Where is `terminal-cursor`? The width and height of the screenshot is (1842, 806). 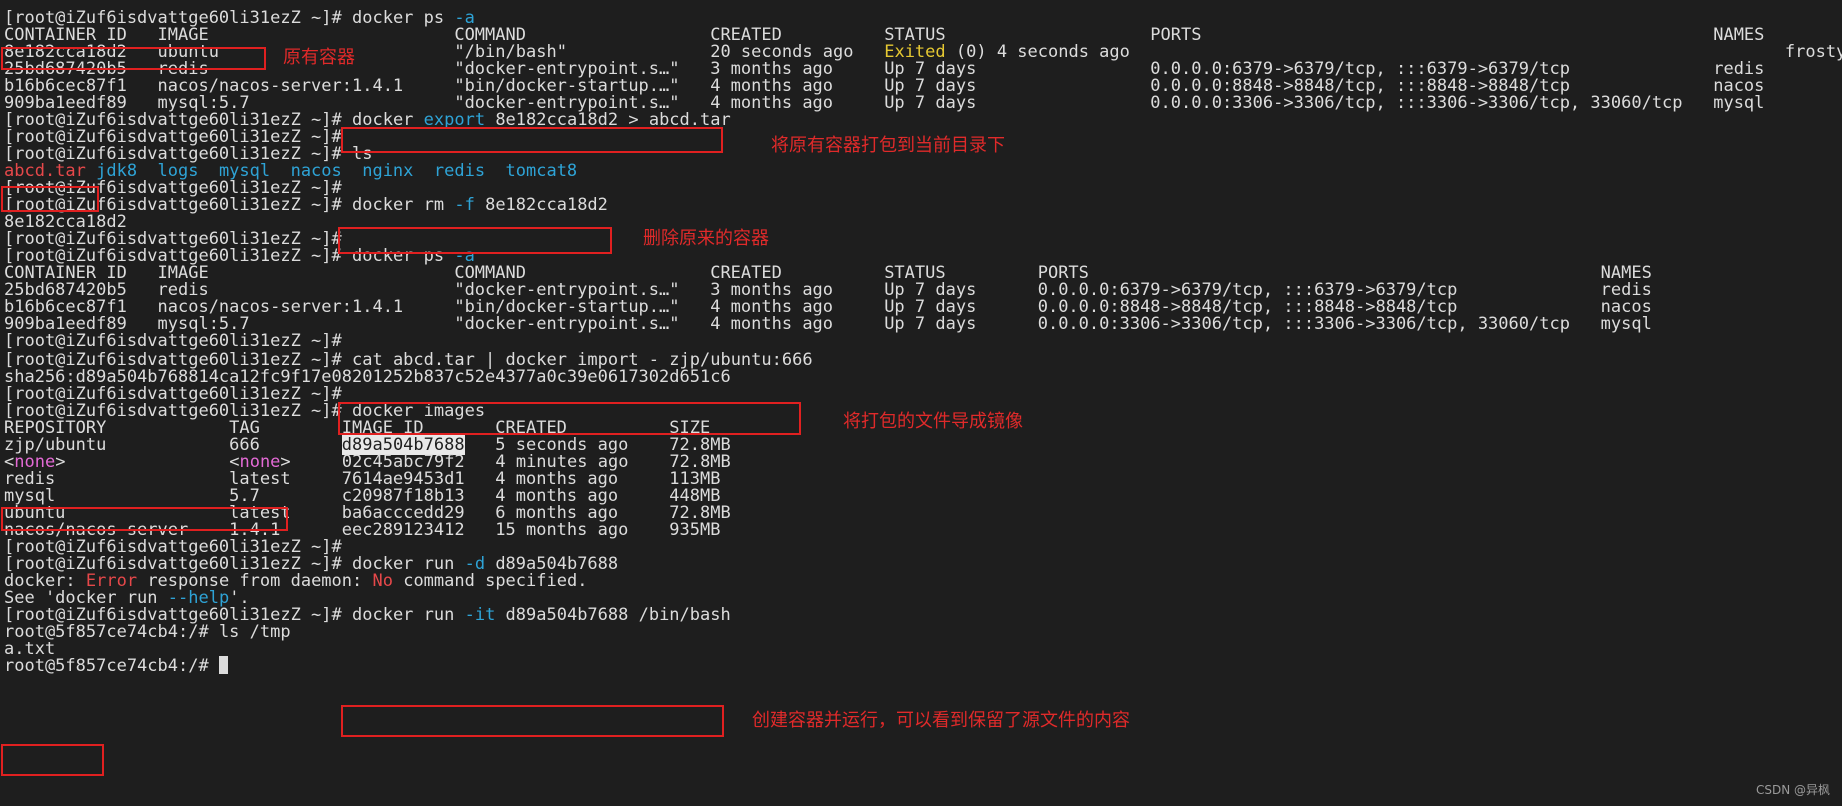
terminal-cursor is located at coordinates (223, 665).